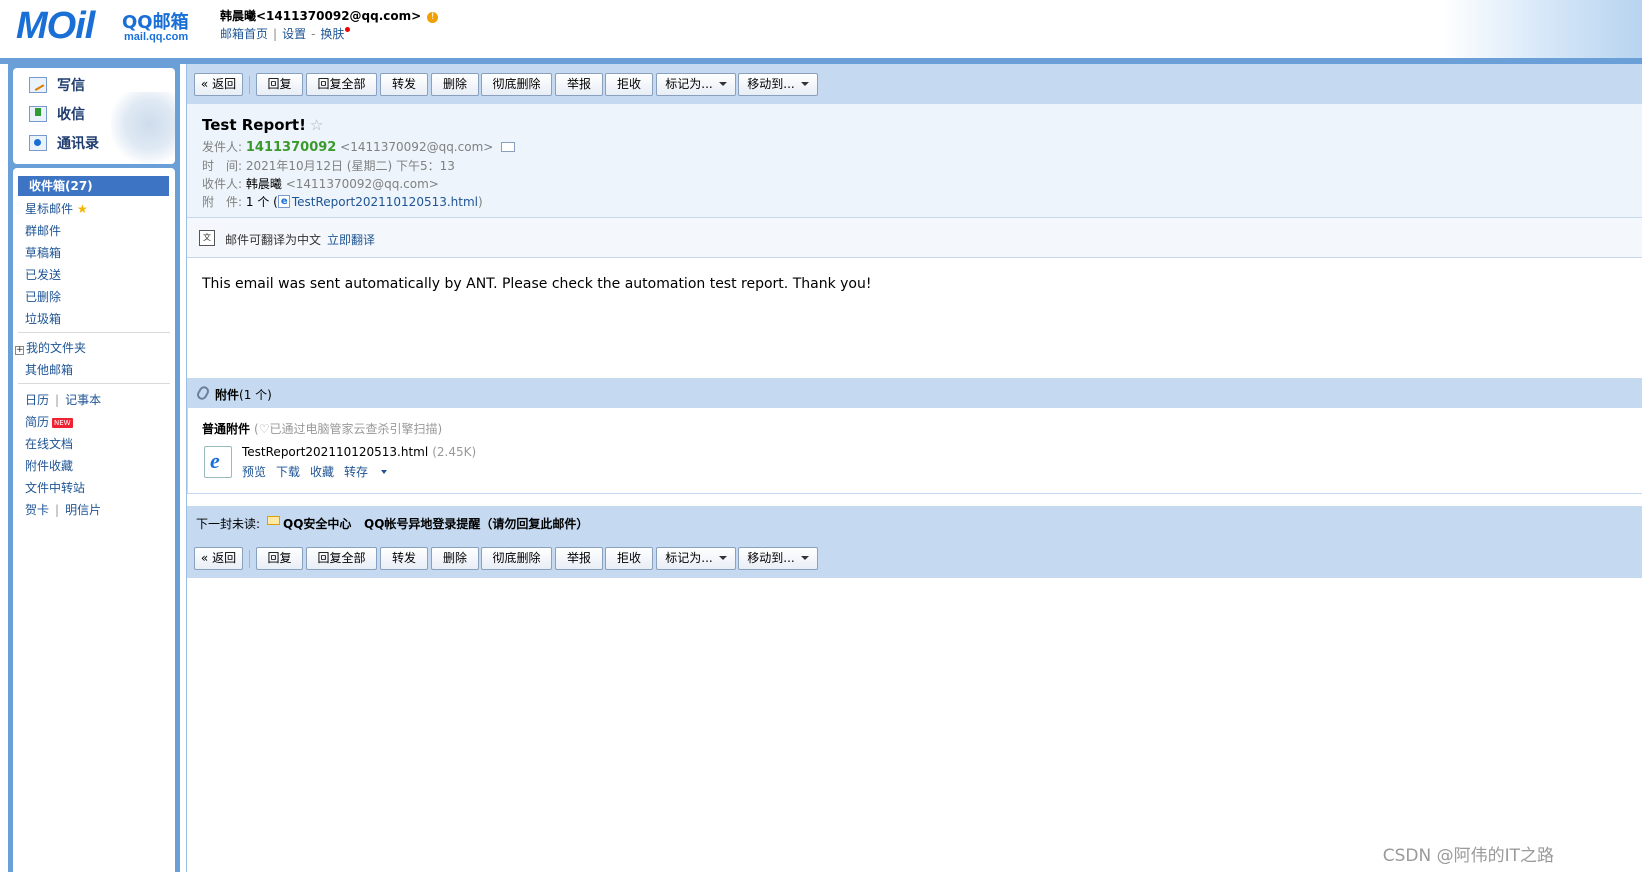 Image resolution: width=1642 pixels, height=872 pixels. I want to click on chevron-down-icon, so click(384, 472).